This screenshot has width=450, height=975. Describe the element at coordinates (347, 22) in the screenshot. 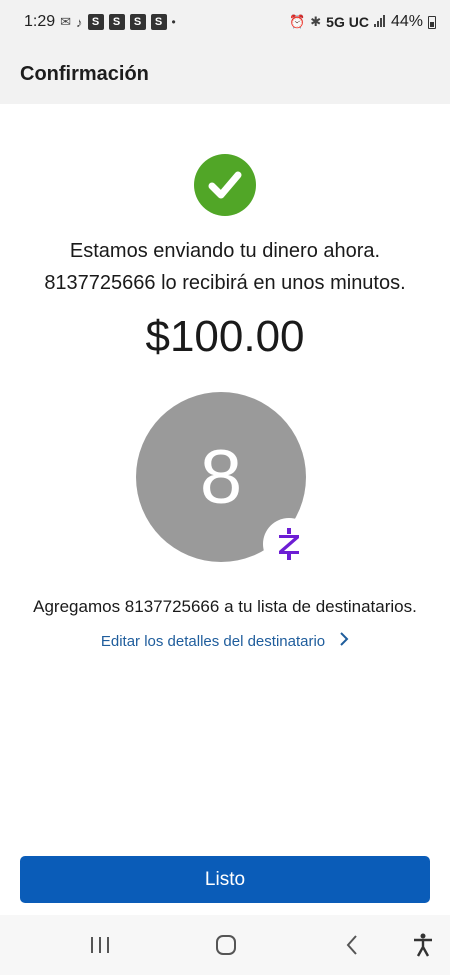

I see `network-label: 5G UC` at that location.